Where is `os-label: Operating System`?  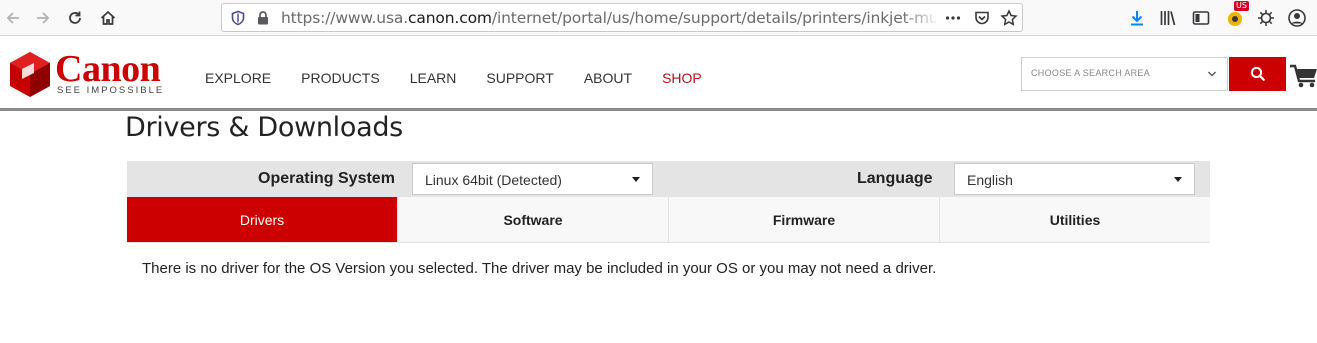 os-label: Operating System is located at coordinates (326, 178).